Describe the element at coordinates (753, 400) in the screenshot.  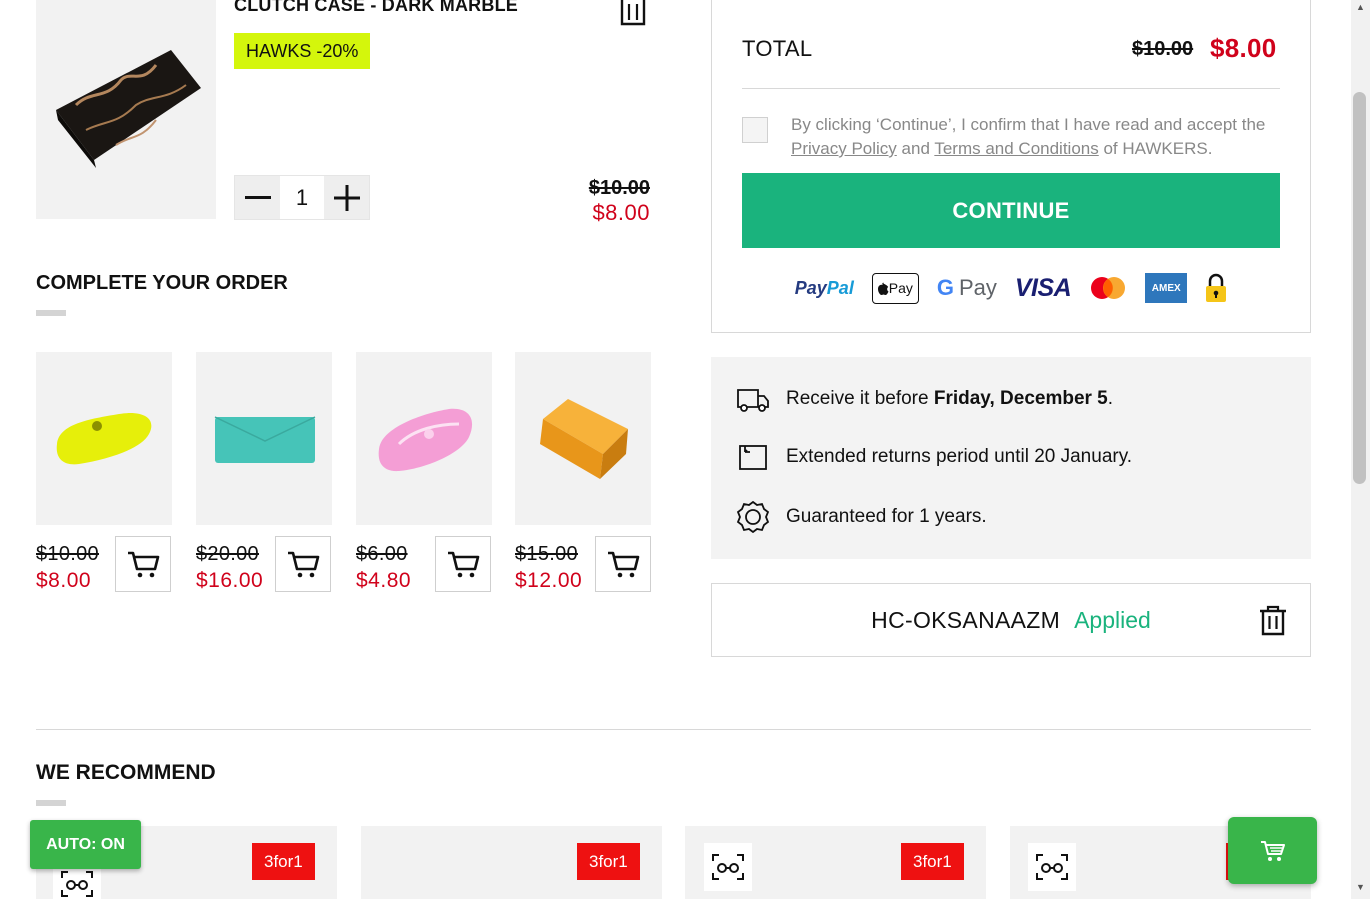
I see `truck-icon` at that location.